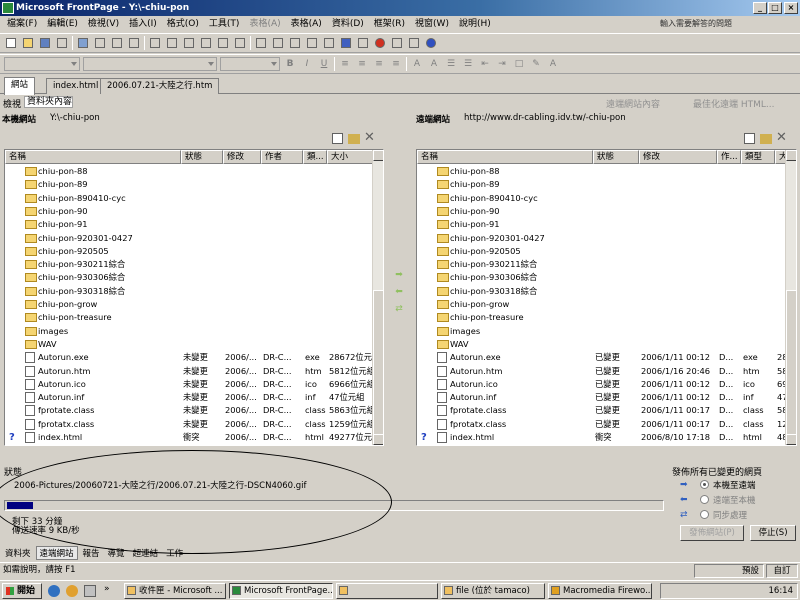  I want to click on desktop-quicklaunch-icon, so click(90, 591).